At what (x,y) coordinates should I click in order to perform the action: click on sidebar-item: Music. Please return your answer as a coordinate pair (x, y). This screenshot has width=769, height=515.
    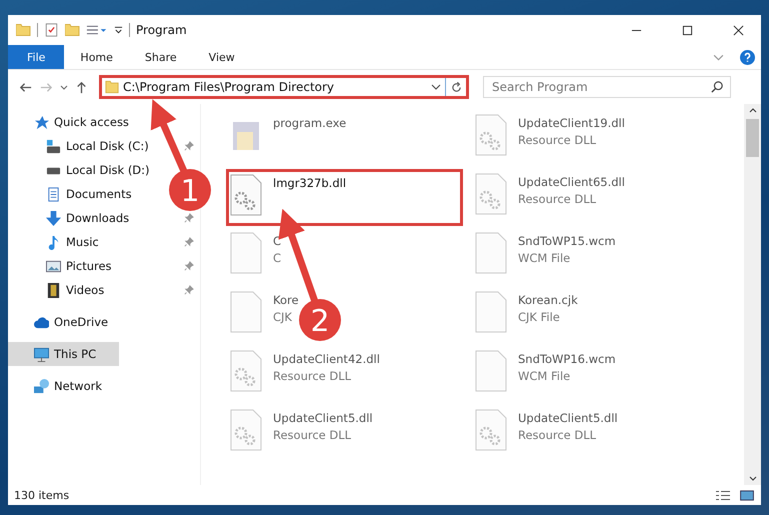
    Looking at the image, I should click on (55, 242).